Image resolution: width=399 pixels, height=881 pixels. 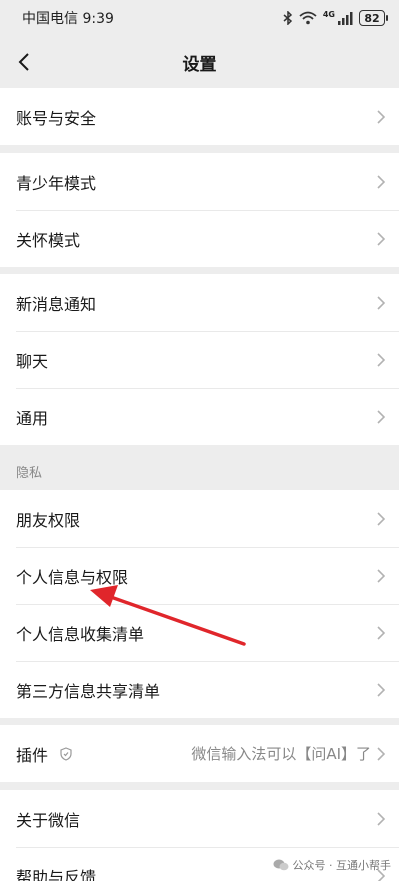 What do you see at coordinates (280, 865) in the screenshot?
I see `wechat-official-account-icon` at bounding box center [280, 865].